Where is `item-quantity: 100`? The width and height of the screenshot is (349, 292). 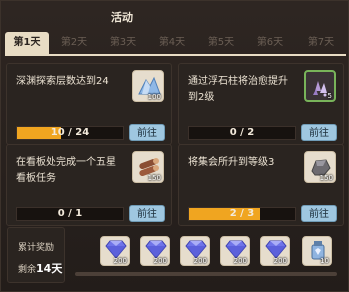
item-quantity: 100 is located at coordinates (154, 97).